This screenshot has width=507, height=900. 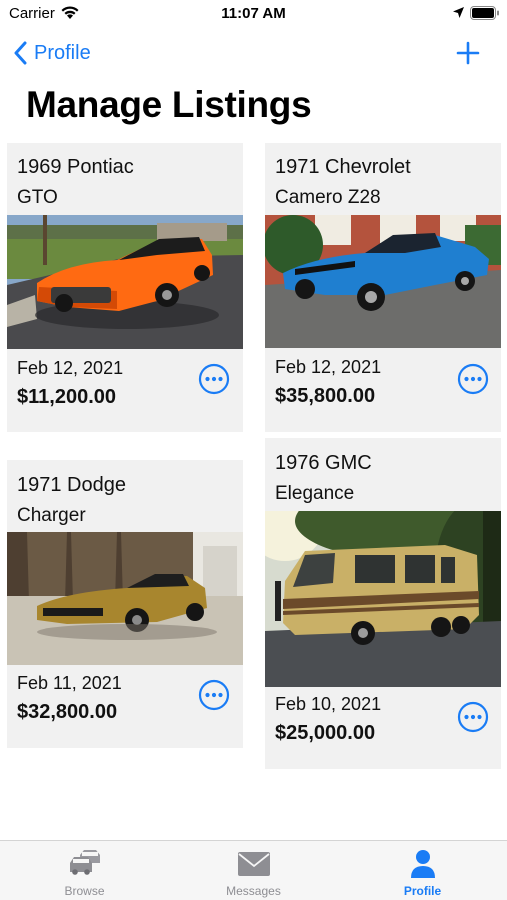 What do you see at coordinates (20, 53) in the screenshot?
I see `chevron-left-icon` at bounding box center [20, 53].